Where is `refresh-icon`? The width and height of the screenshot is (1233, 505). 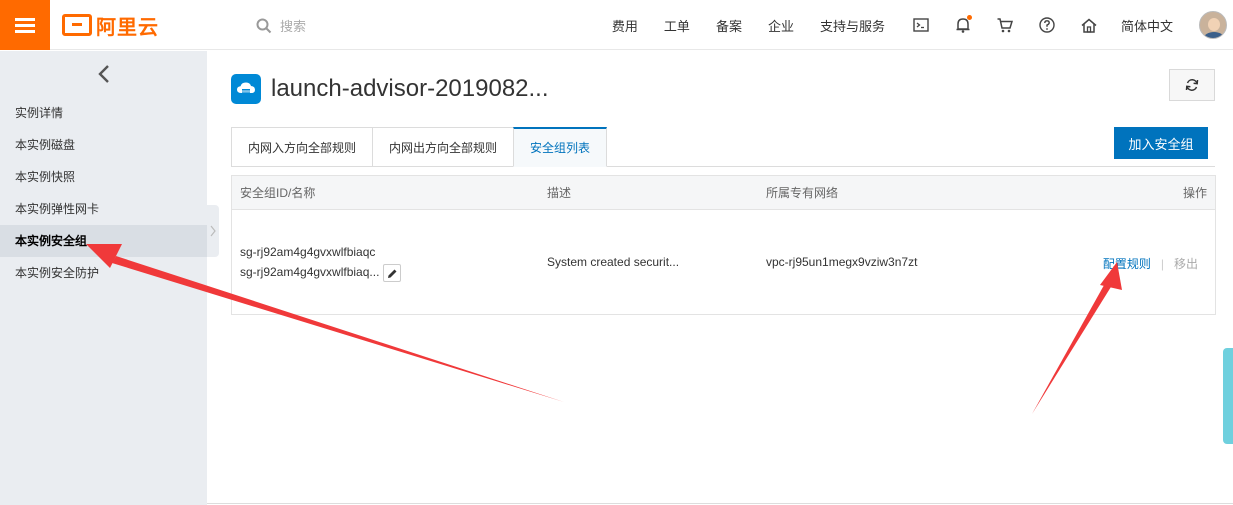 refresh-icon is located at coordinates (1192, 85).